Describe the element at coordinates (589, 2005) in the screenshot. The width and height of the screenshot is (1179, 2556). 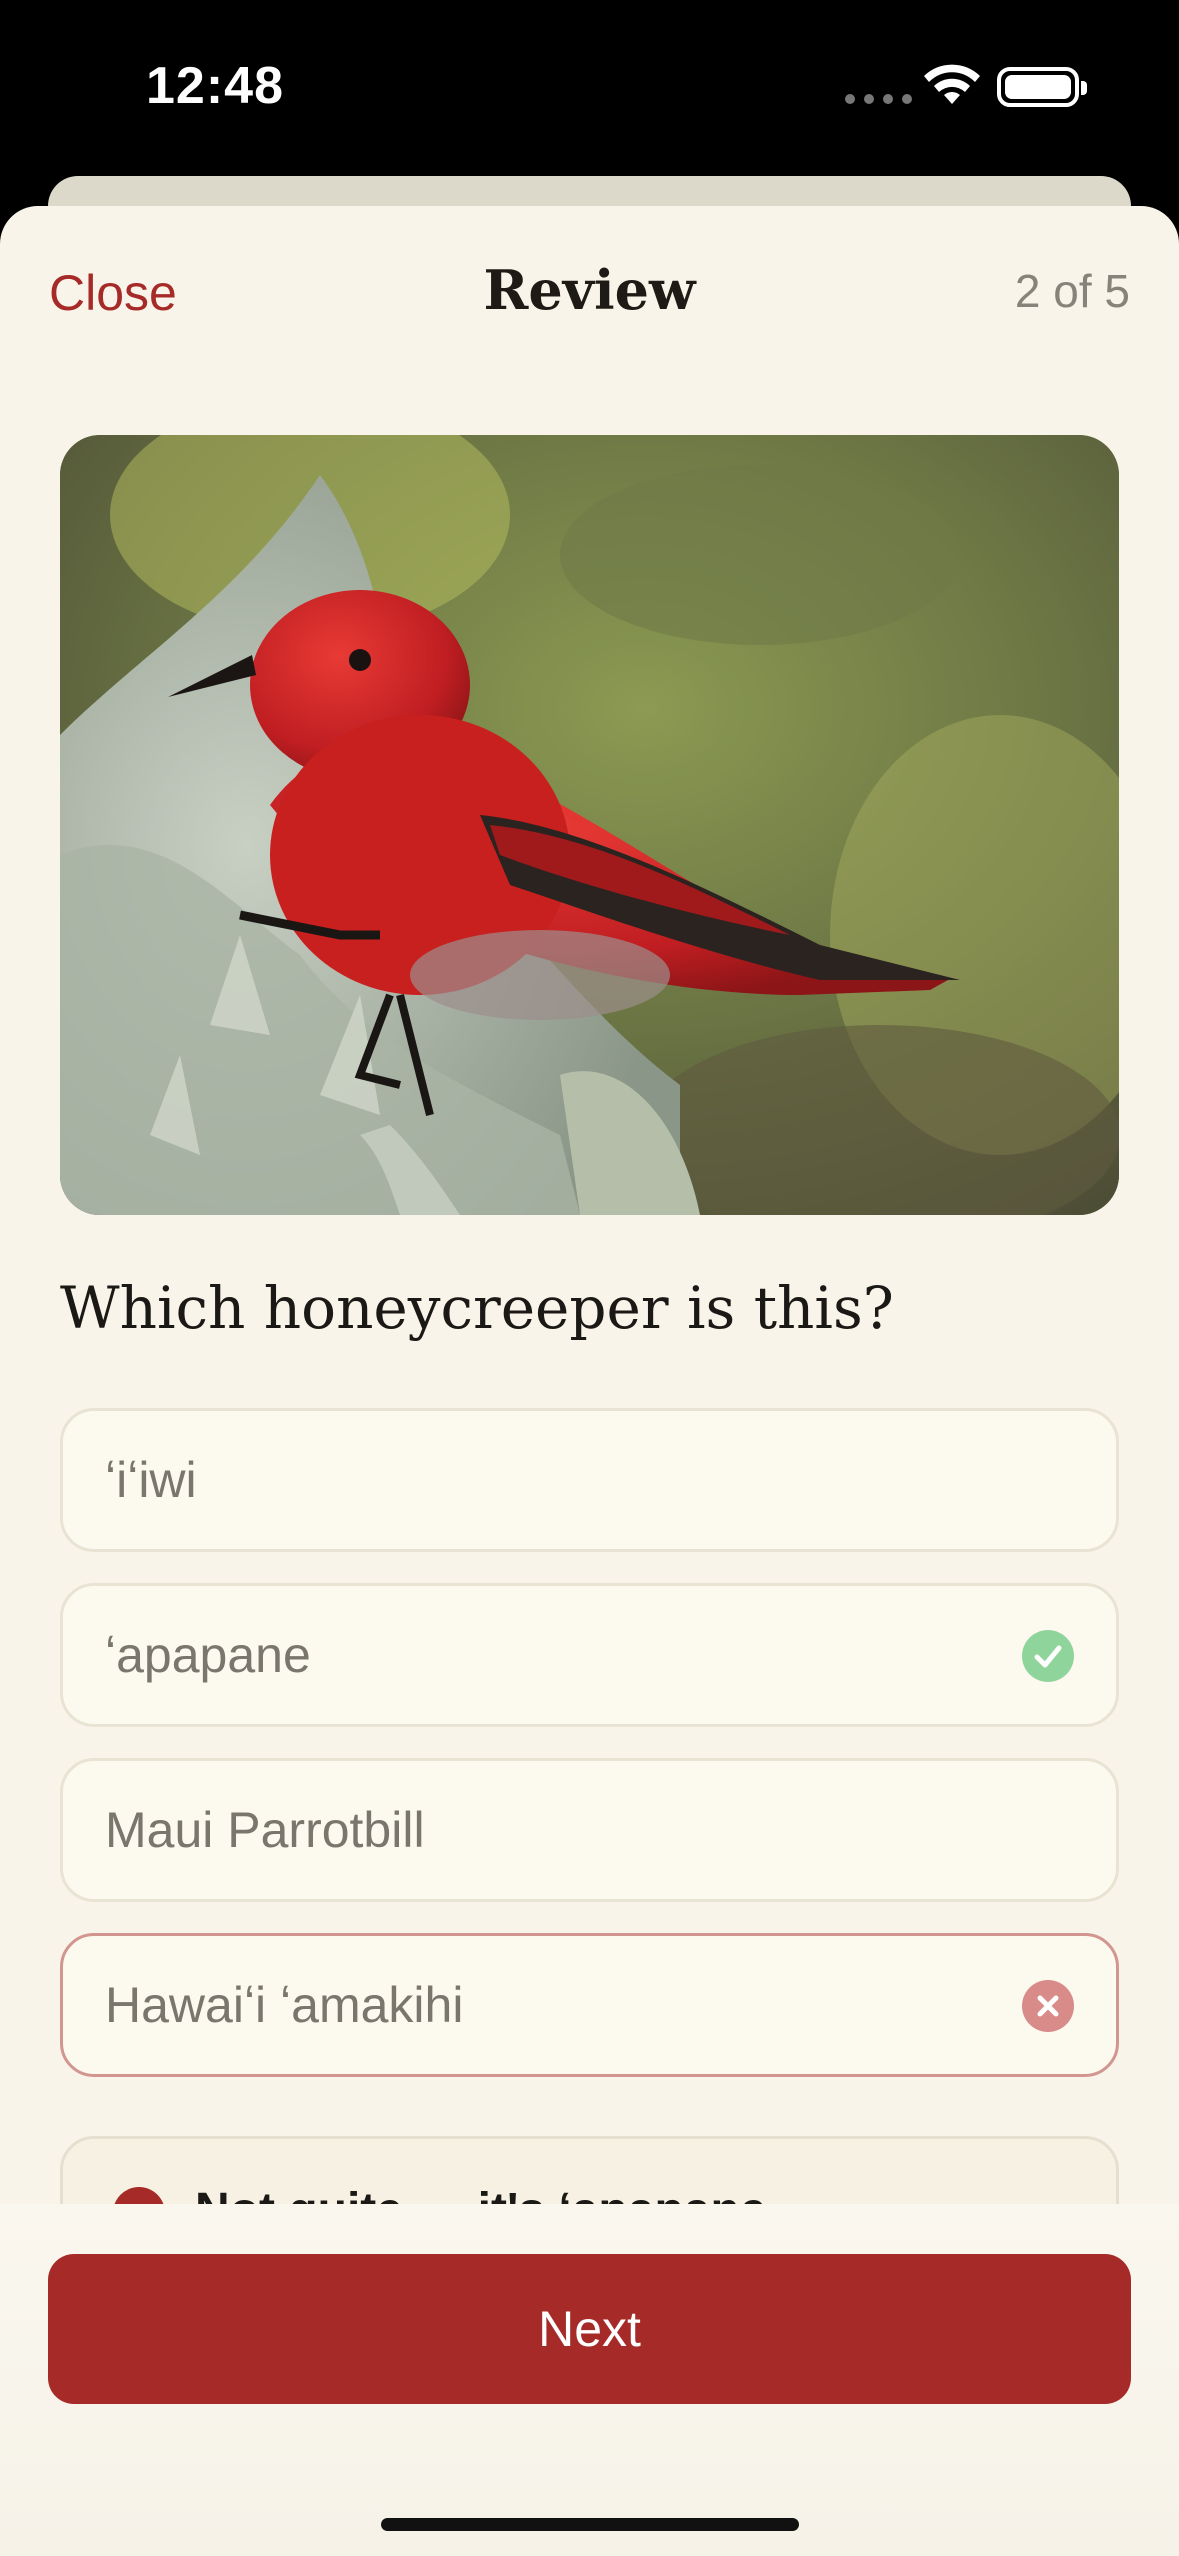
I see `answer-option-4: Hawaiʻi ʻamakihi` at that location.